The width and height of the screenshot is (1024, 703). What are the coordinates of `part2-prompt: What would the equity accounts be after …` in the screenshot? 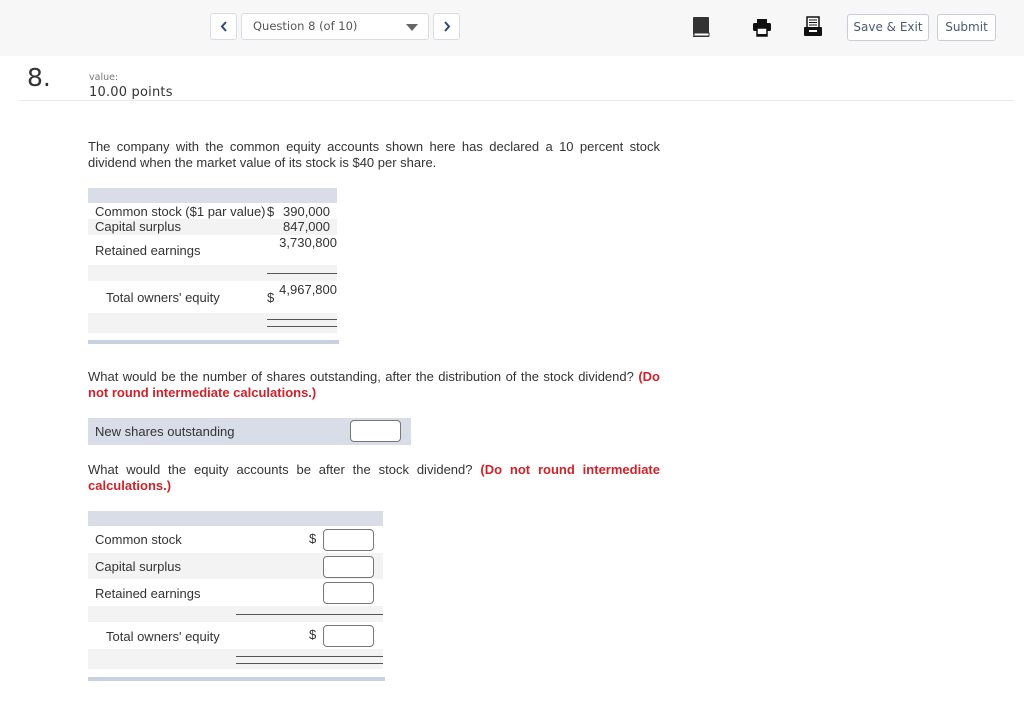 It's located at (374, 477).